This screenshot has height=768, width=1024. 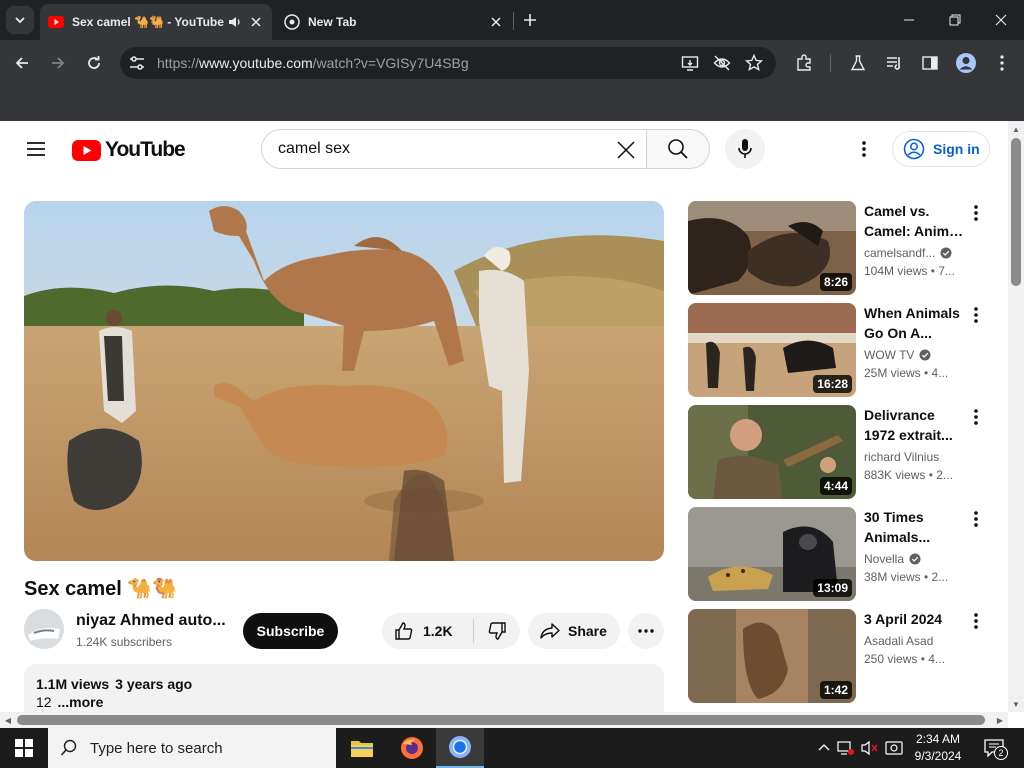 I want to click on video-thumbnail: 13:09, so click(x=772, y=554).